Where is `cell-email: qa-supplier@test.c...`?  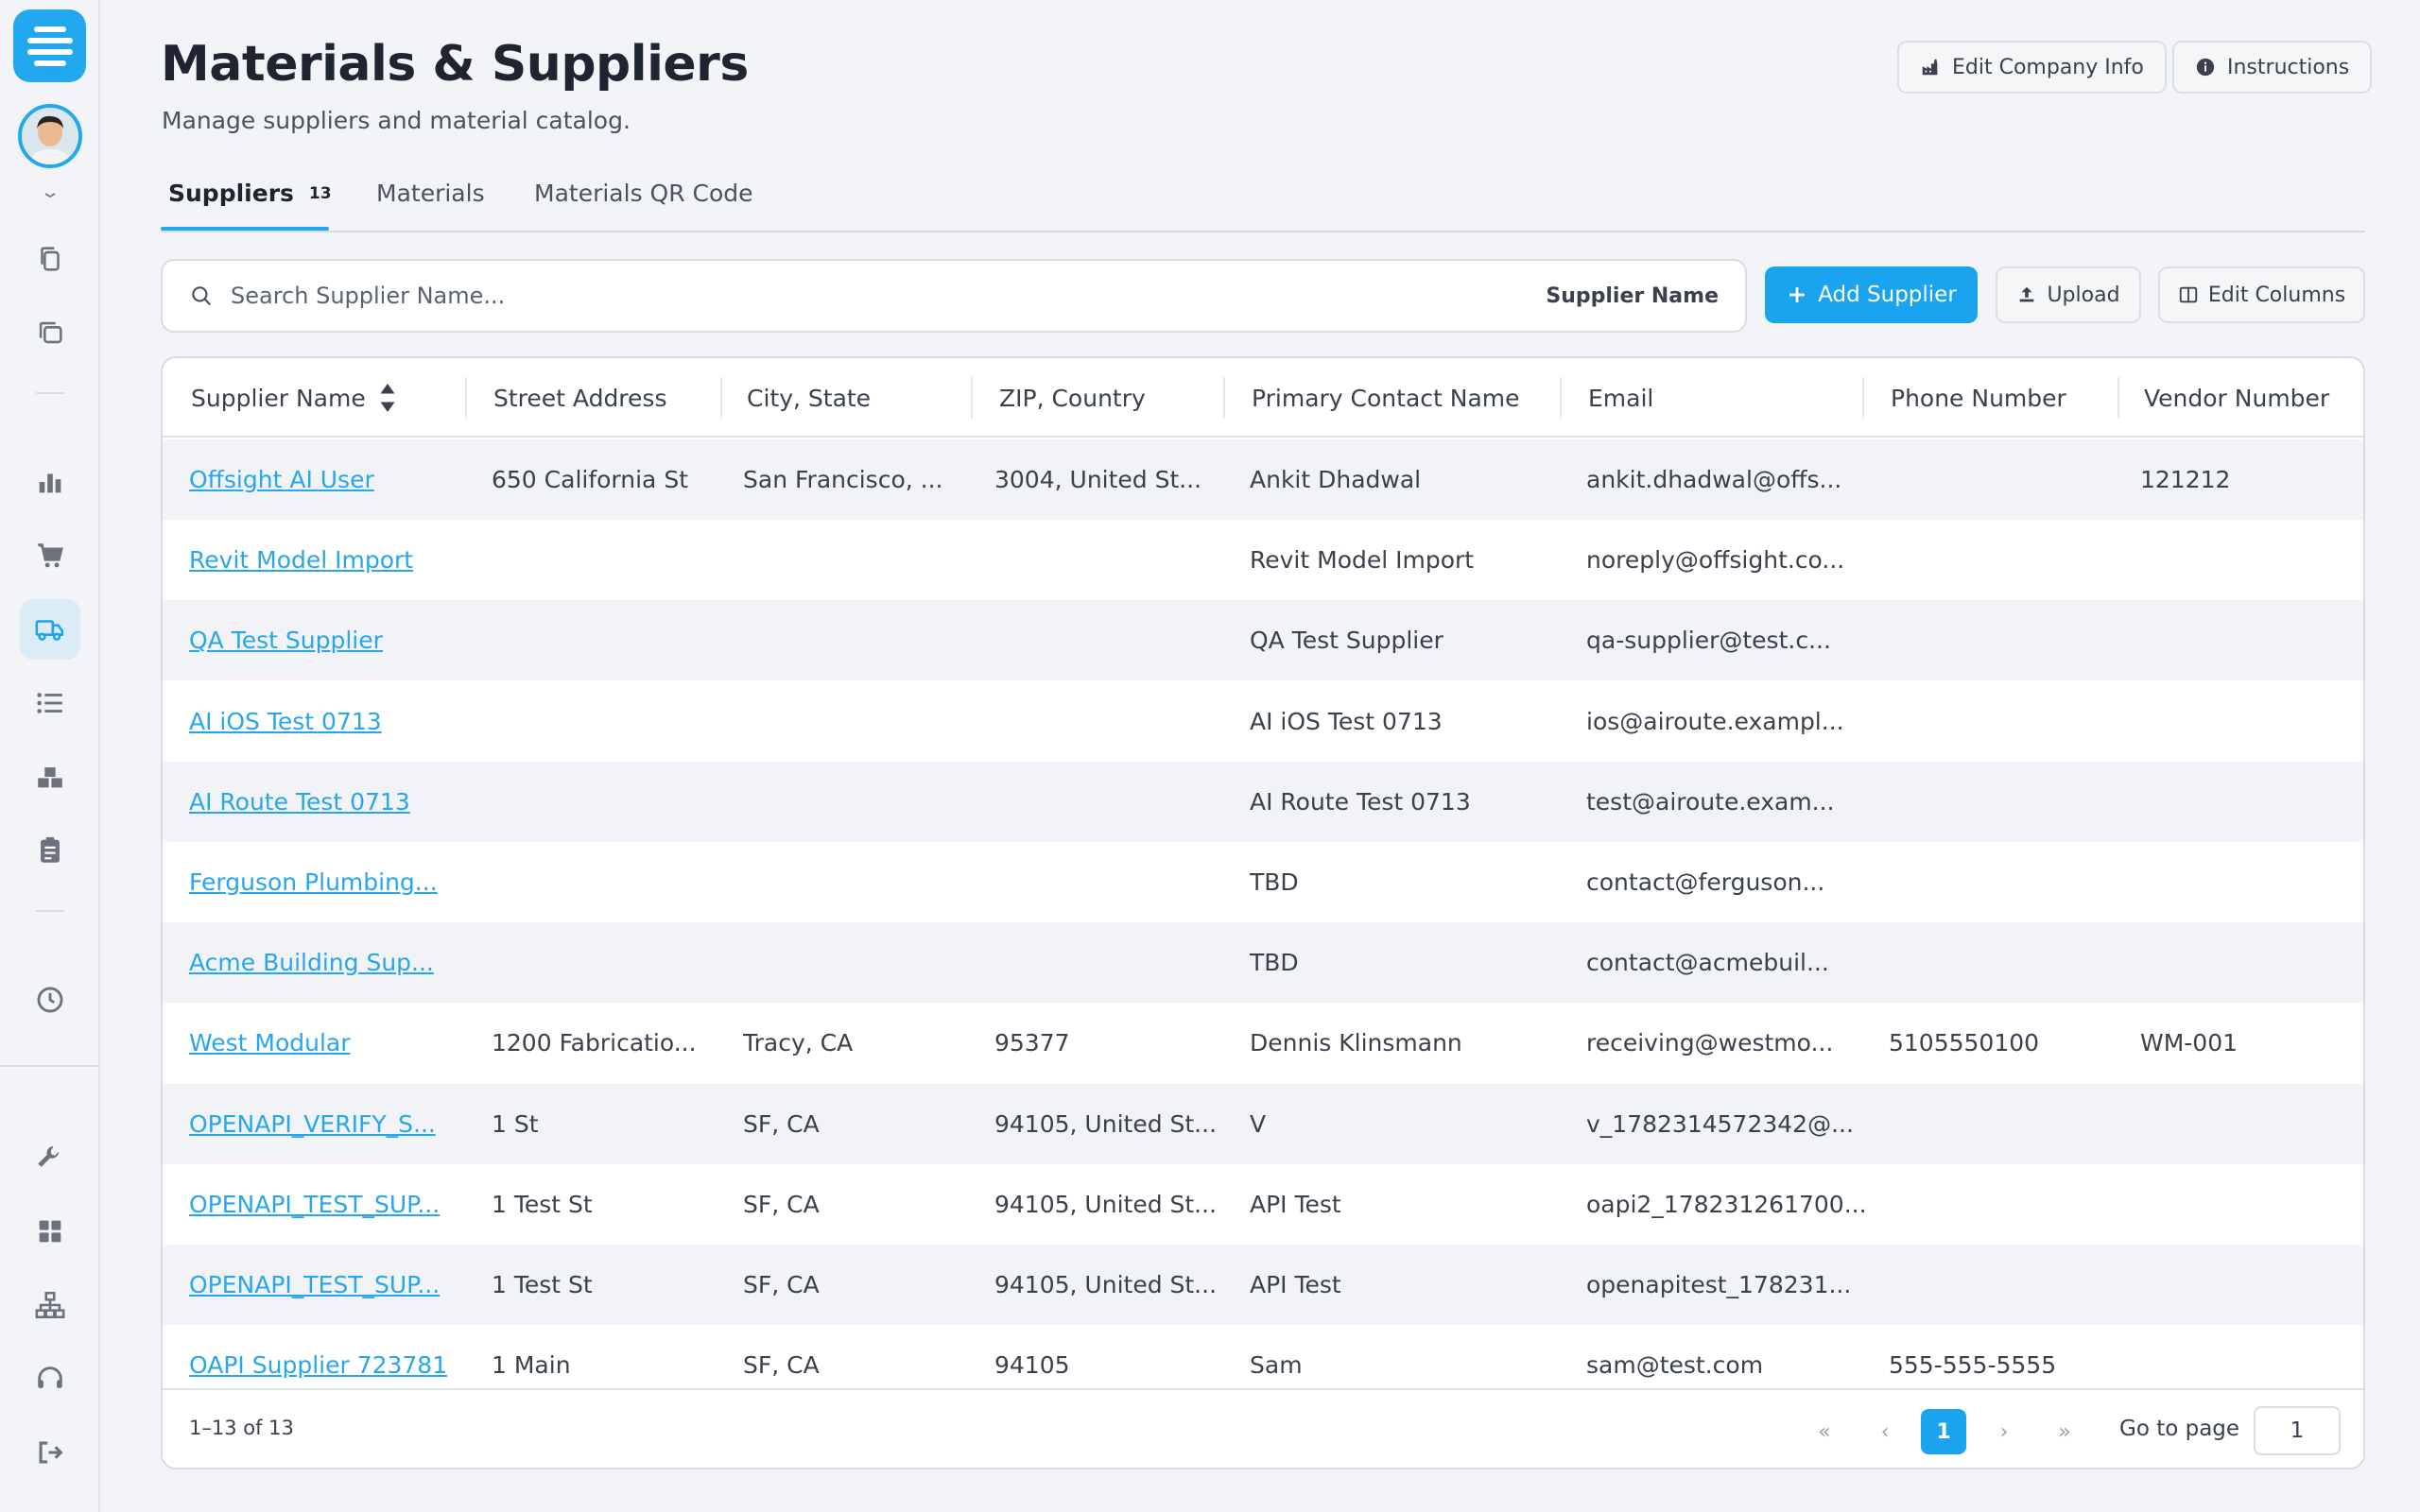 cell-email: qa-supplier@test.c... is located at coordinates (1708, 641).